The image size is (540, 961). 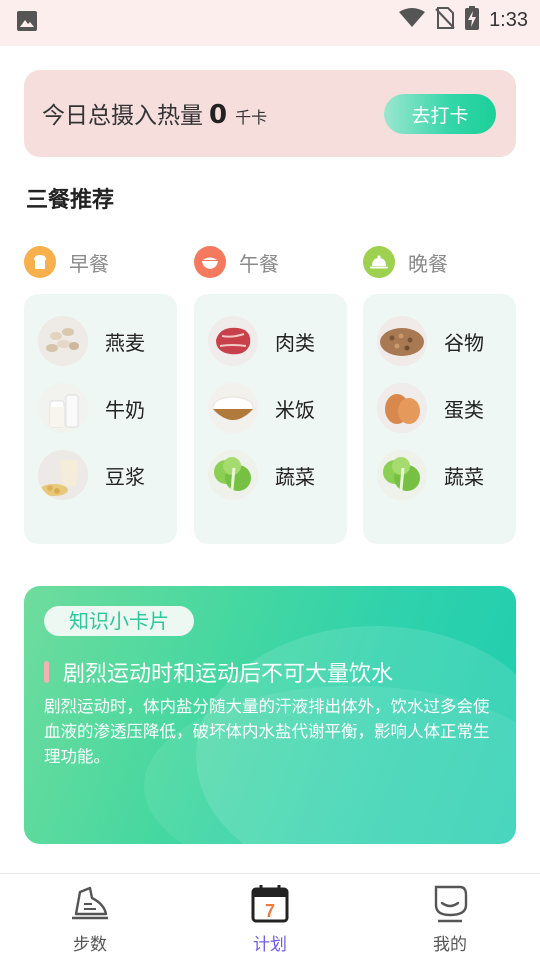 What do you see at coordinates (270, 911) in the screenshot?
I see `svg-text: 7` at bounding box center [270, 911].